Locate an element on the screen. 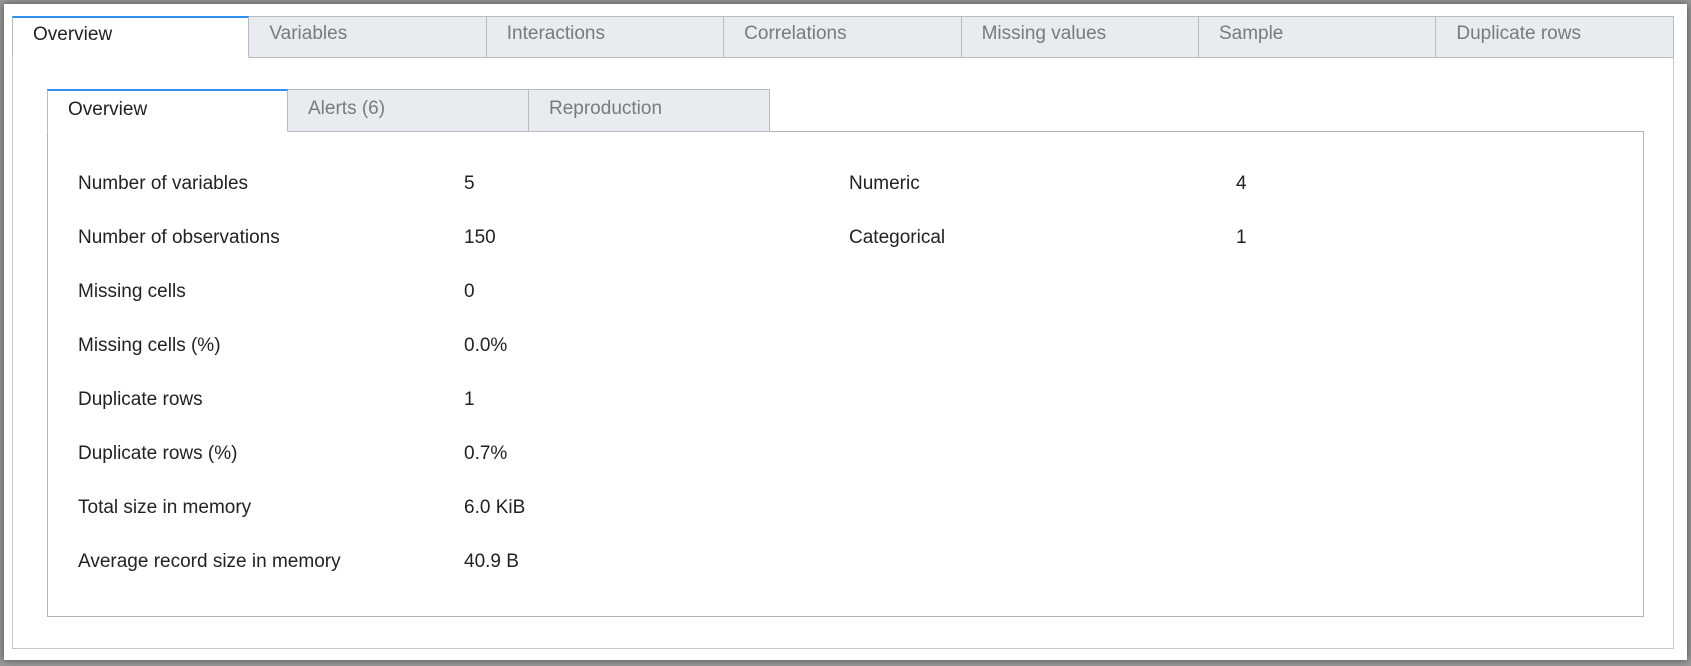 The image size is (1691, 666). stat-value: 6.0 KiB is located at coordinates (495, 507).